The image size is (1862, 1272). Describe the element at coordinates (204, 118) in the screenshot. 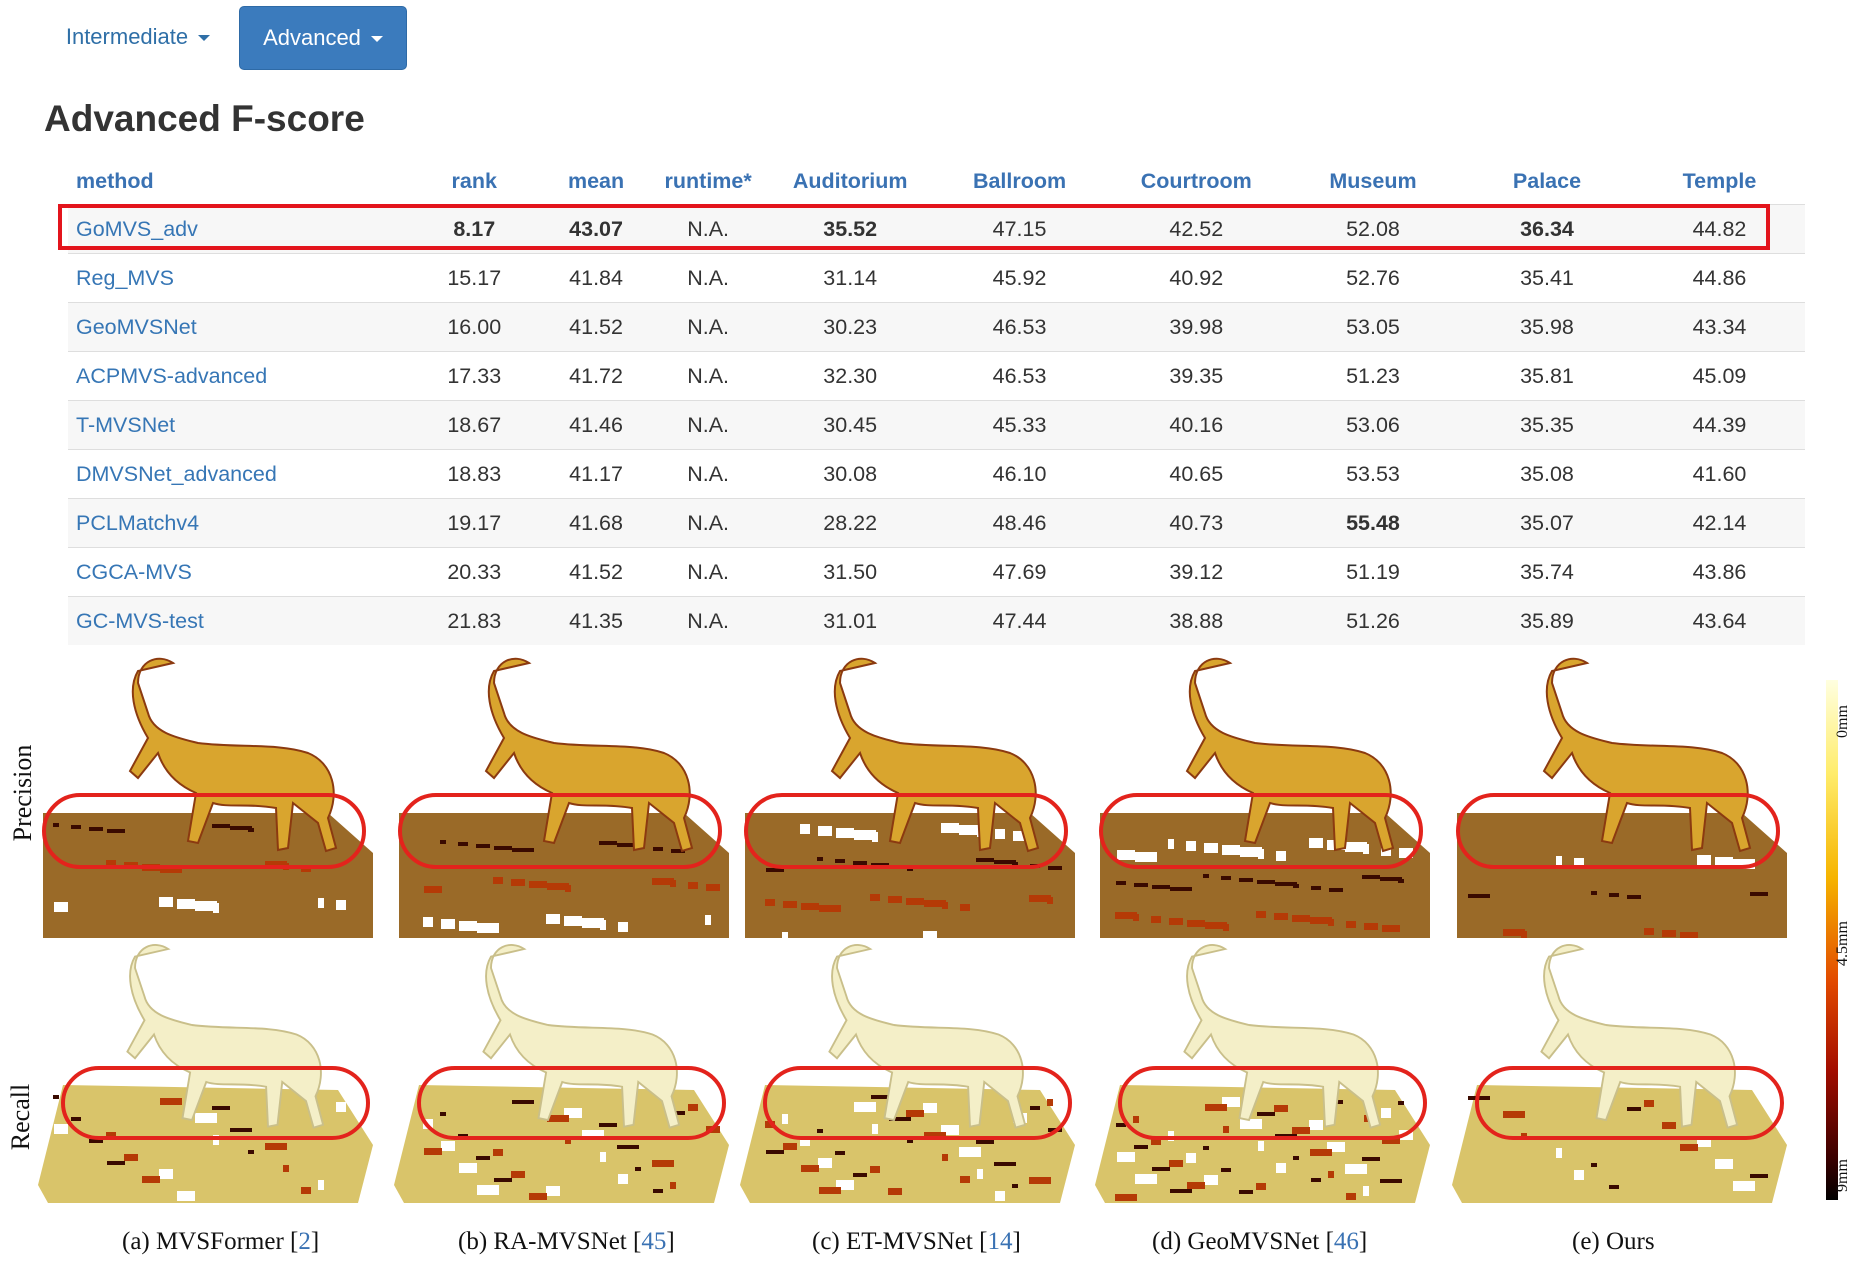

I see `page-title: Advanced F-score` at that location.